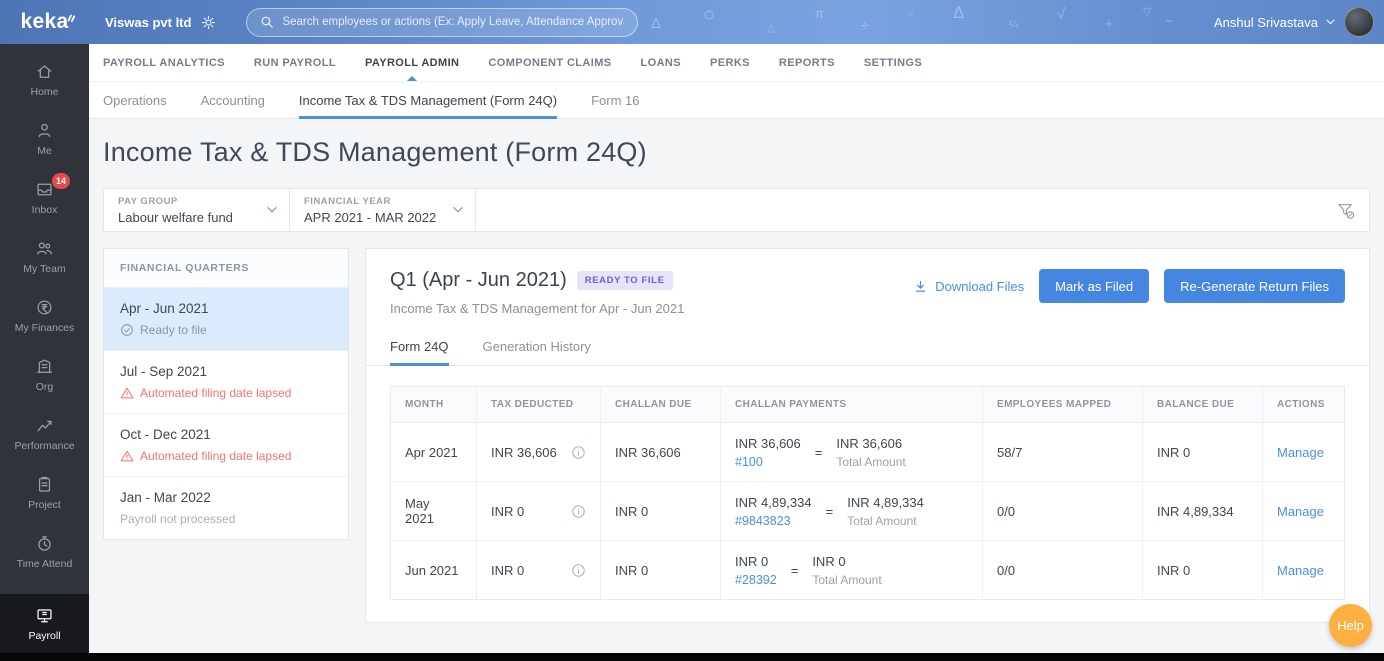  What do you see at coordinates (893, 62) in the screenshot?
I see `tab-settings: SETTINGS` at bounding box center [893, 62].